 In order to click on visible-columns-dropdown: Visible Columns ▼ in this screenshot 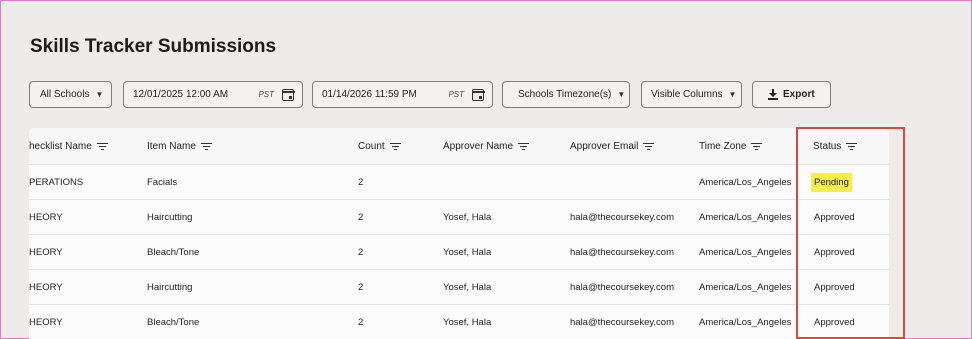, I will do `click(691, 94)`.